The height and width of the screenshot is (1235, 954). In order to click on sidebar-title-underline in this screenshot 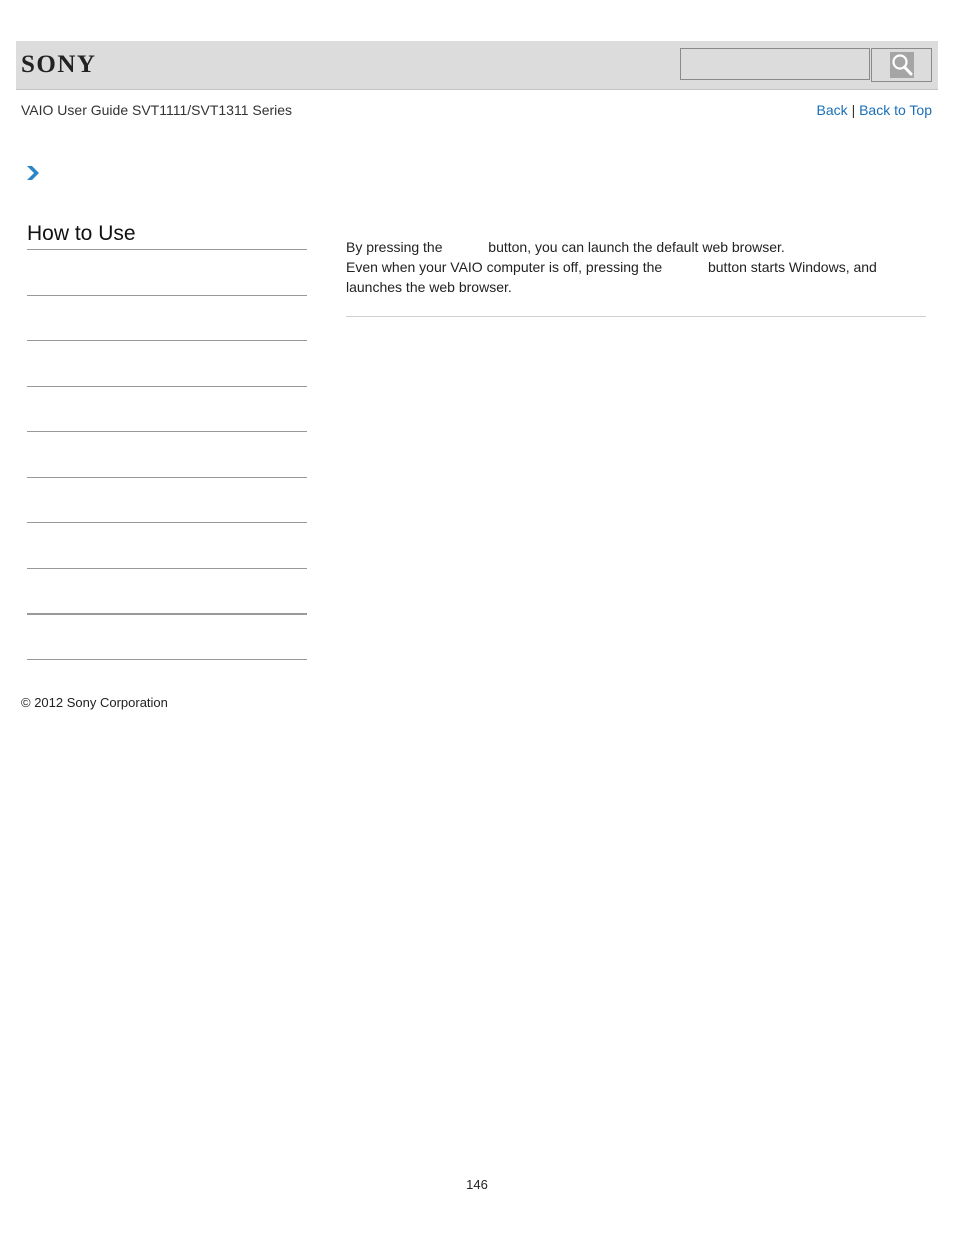, I will do `click(167, 249)`.